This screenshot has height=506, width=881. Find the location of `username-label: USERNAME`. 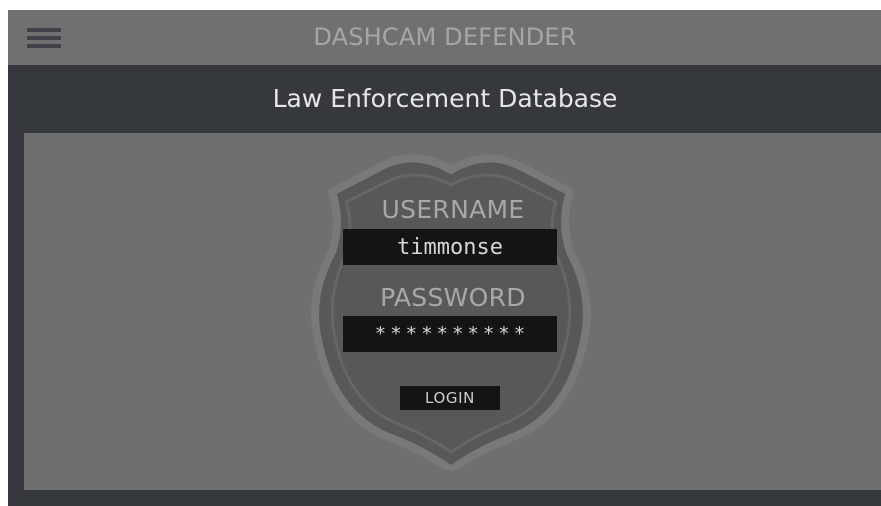

username-label: USERNAME is located at coordinates (453, 209).